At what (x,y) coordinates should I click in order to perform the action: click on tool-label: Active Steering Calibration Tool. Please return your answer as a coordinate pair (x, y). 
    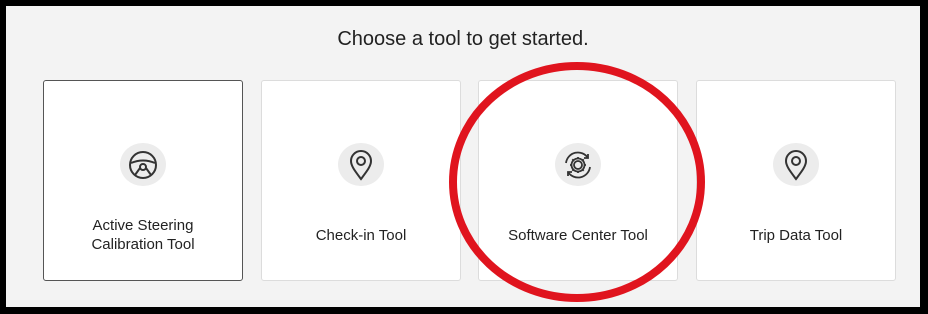
    Looking at the image, I should click on (143, 235).